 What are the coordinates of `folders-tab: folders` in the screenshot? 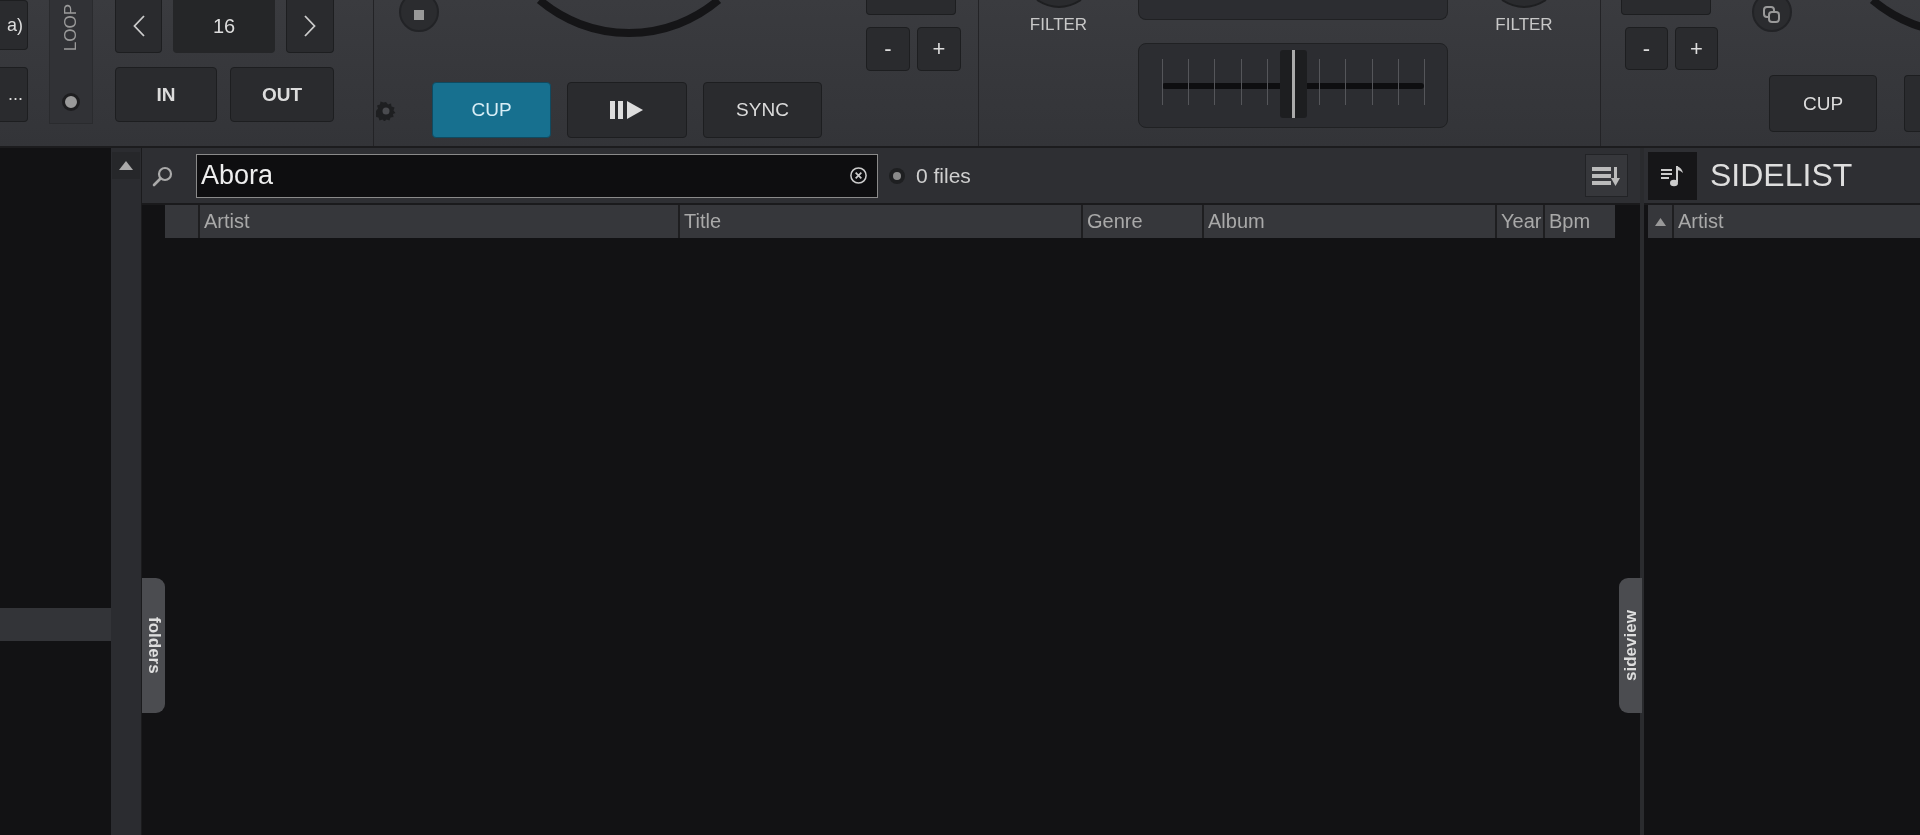 It's located at (153, 645).